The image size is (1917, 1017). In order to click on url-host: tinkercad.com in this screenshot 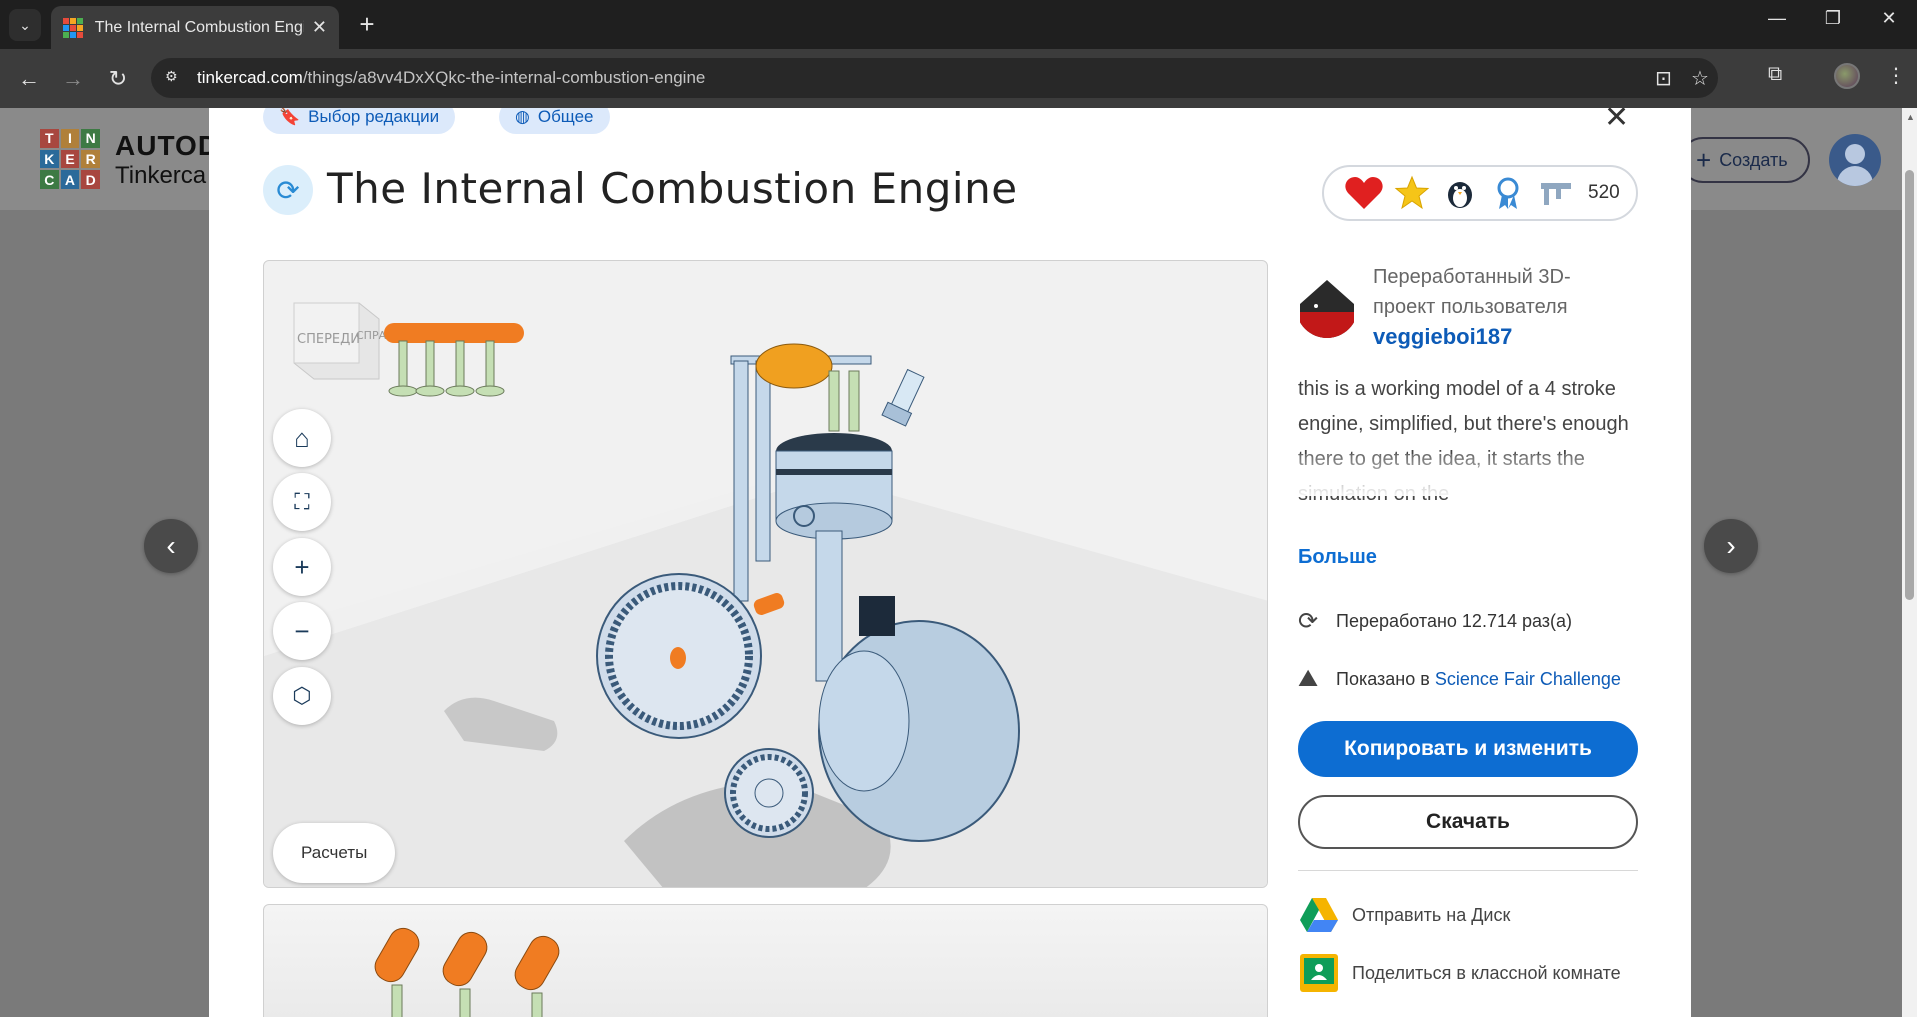, I will do `click(250, 77)`.